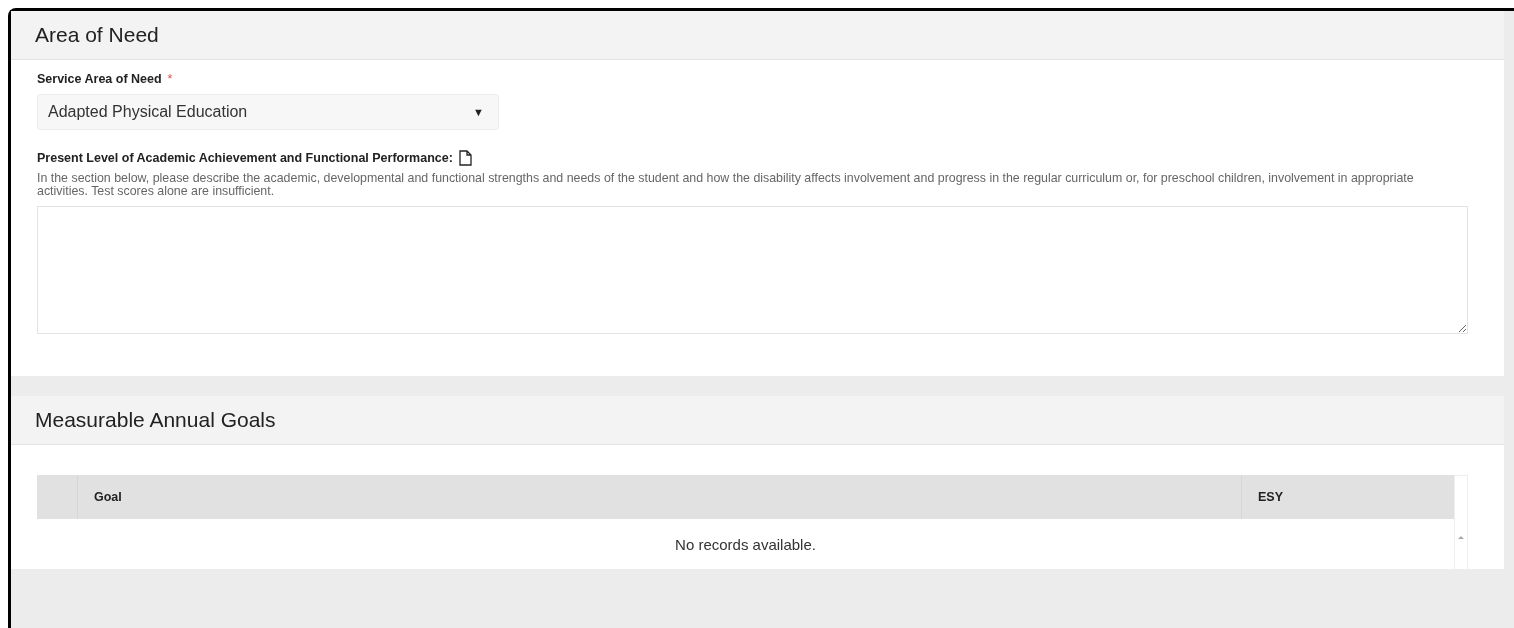  Describe the element at coordinates (465, 158) in the screenshot. I see `document-icon` at that location.